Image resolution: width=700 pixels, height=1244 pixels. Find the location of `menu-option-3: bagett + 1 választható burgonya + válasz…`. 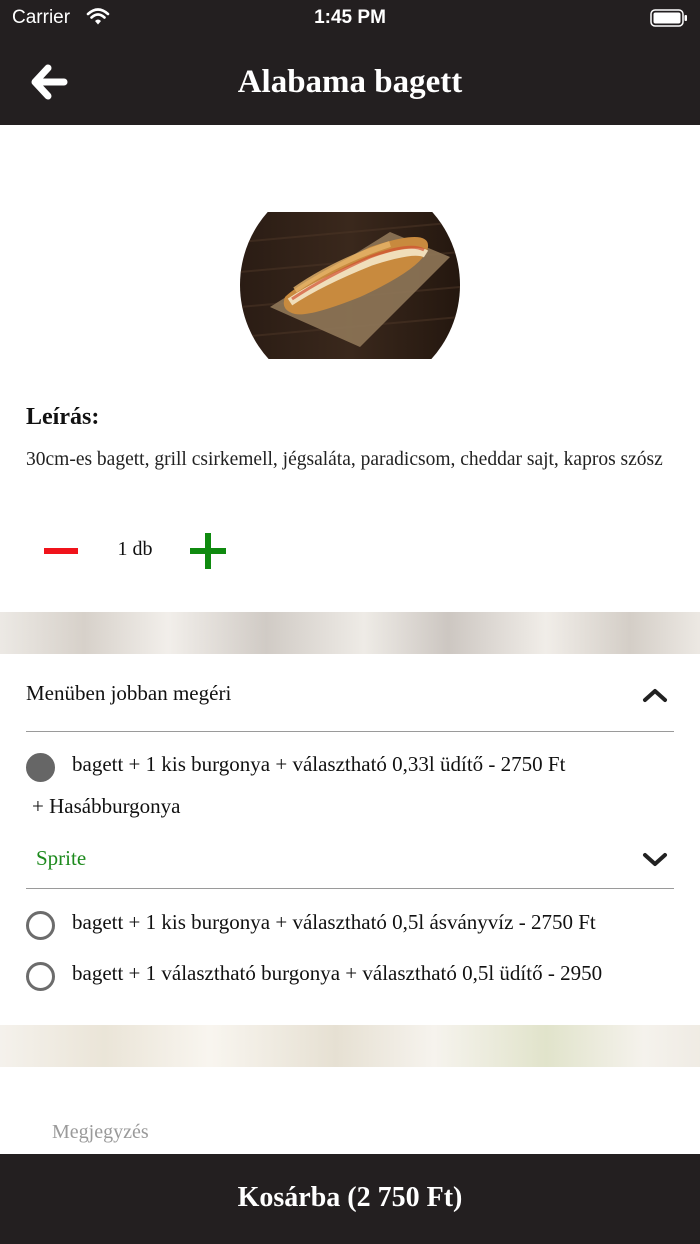

menu-option-3: bagett + 1 választható burgonya + válasz… is located at coordinates (356, 979).